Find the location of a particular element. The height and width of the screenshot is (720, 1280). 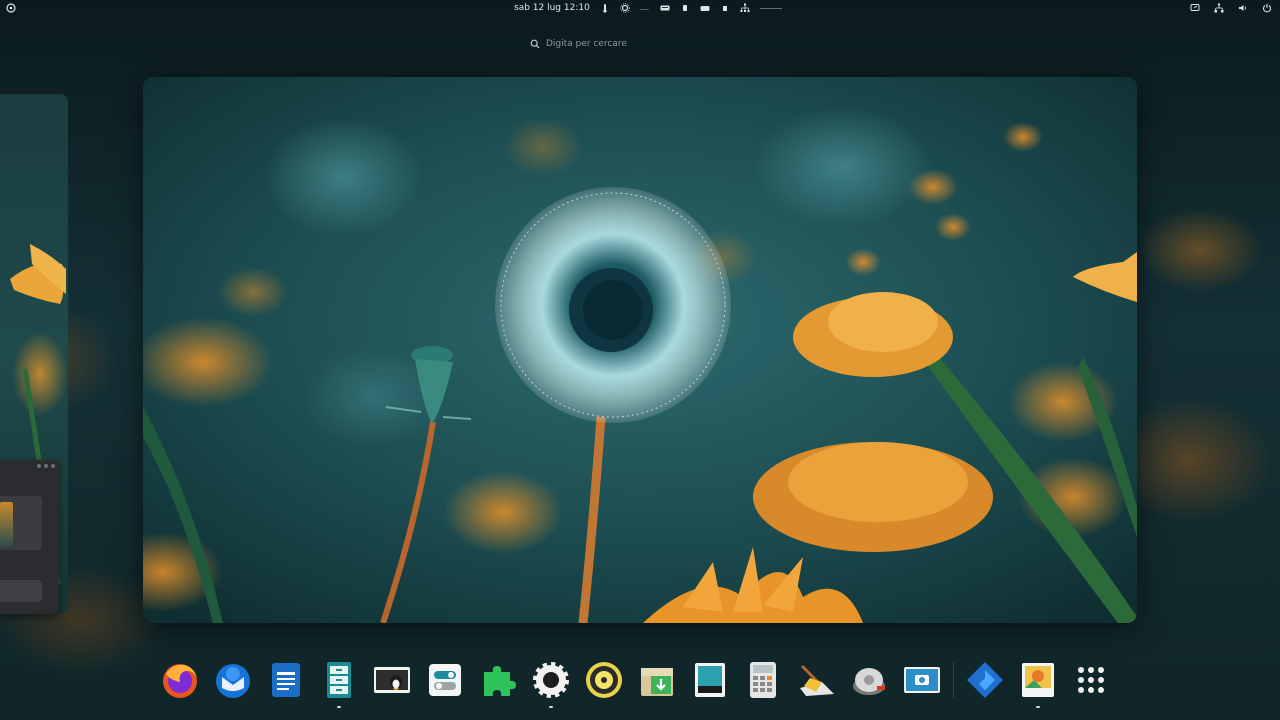

dock-extensions is located at coordinates (498, 680).